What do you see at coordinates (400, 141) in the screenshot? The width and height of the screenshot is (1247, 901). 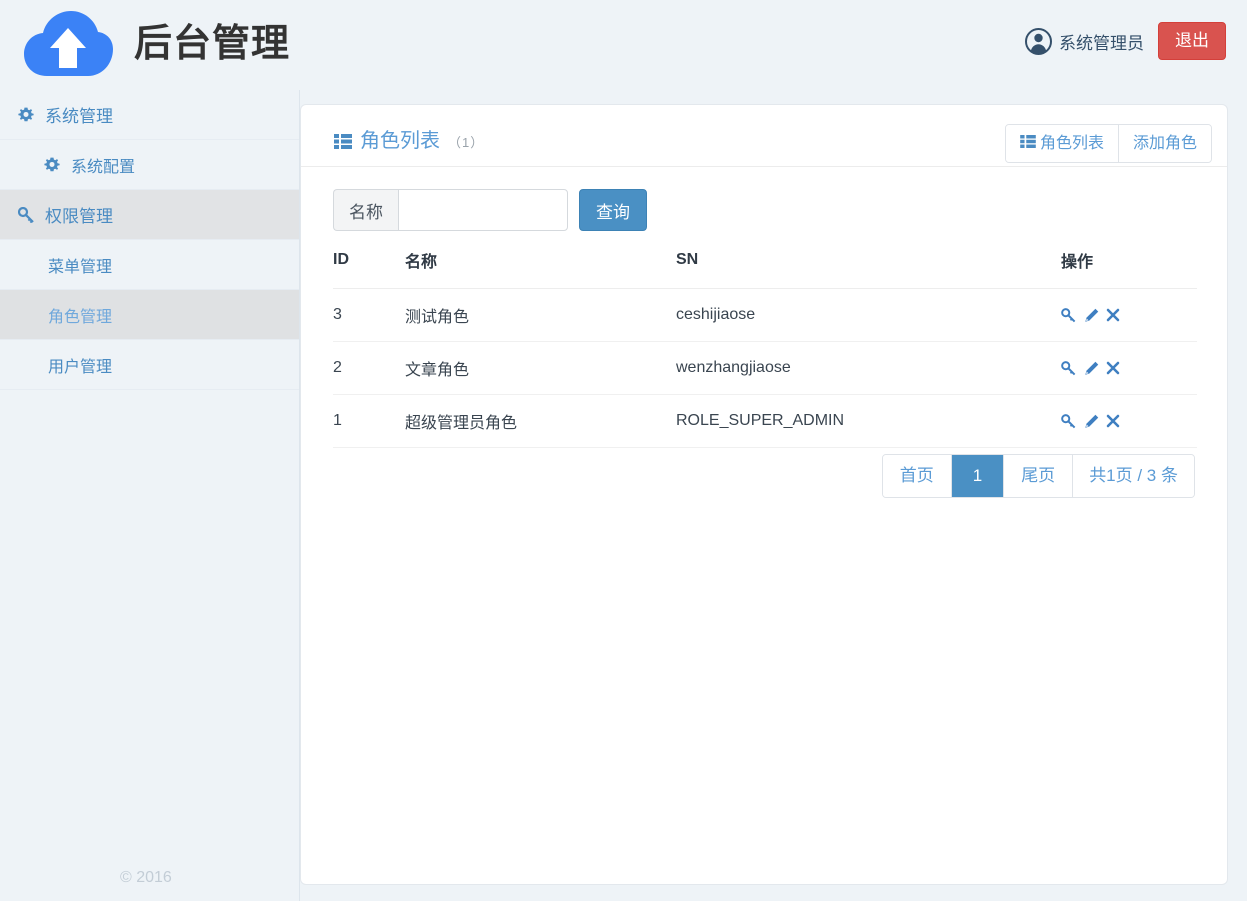 I see `panel-title-text: 角色列表` at bounding box center [400, 141].